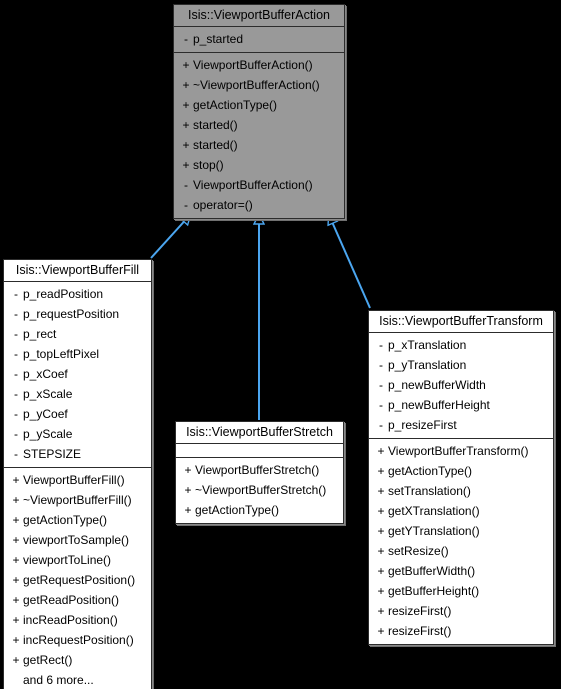 The width and height of the screenshot is (561, 689). I want to click on attribute-row: - p_resizeFirst, so click(461, 425).